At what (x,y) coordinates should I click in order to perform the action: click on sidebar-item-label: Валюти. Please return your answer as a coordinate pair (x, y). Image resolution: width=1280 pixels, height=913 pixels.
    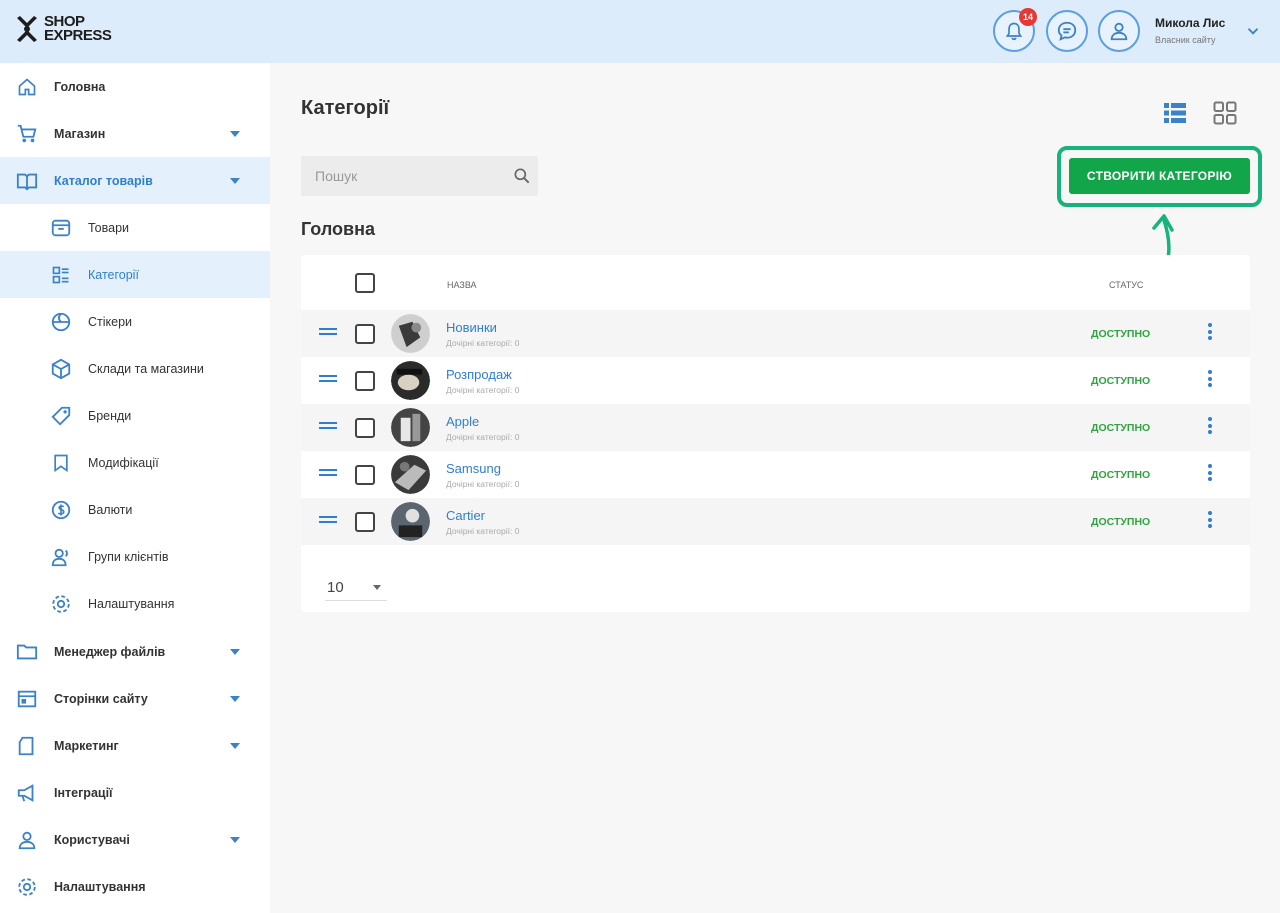
    Looking at the image, I should click on (110, 509).